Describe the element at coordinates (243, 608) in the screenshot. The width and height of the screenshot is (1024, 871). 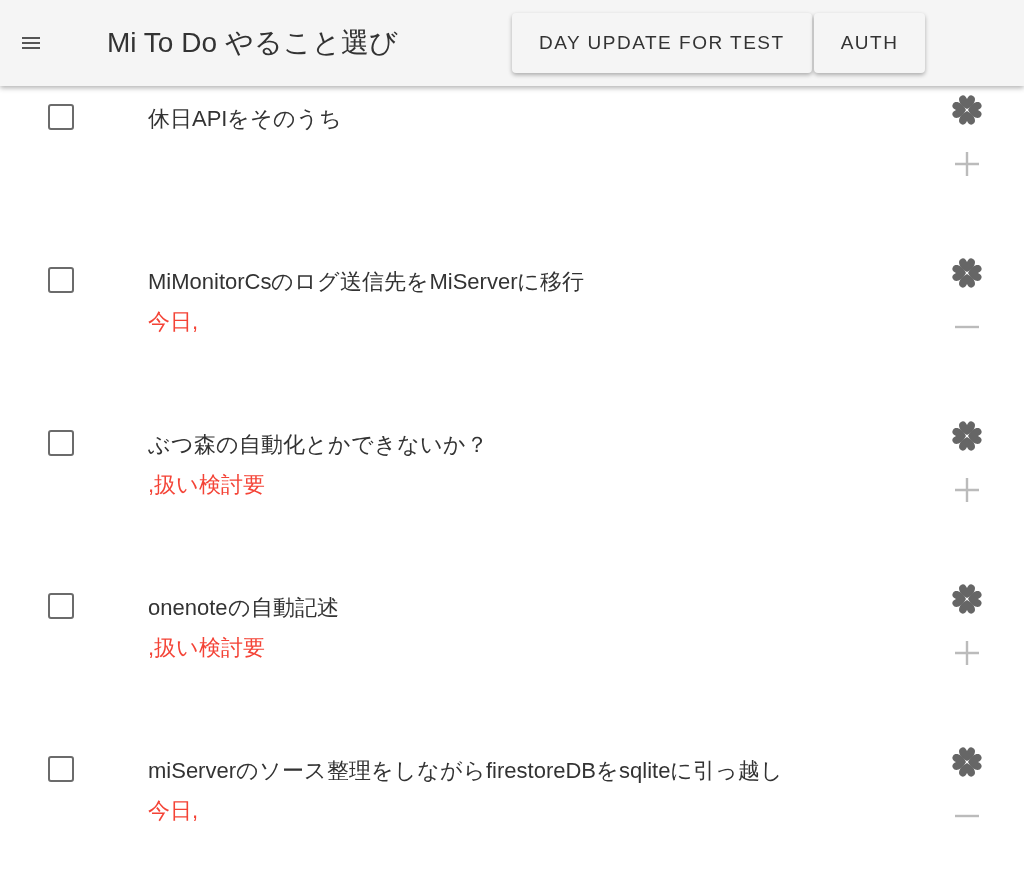
I see `task-title: onenoteの自動記述` at that location.